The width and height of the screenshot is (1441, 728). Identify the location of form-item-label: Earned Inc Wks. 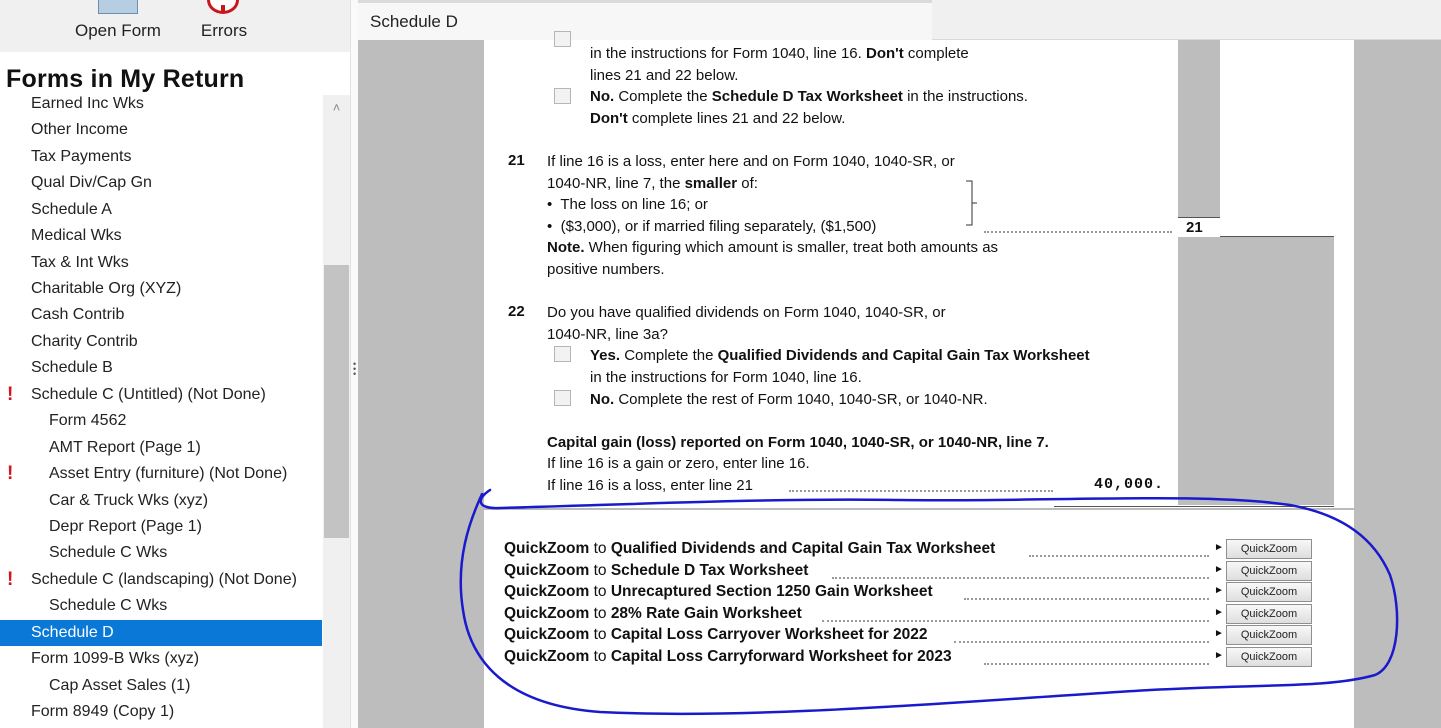
(87, 103).